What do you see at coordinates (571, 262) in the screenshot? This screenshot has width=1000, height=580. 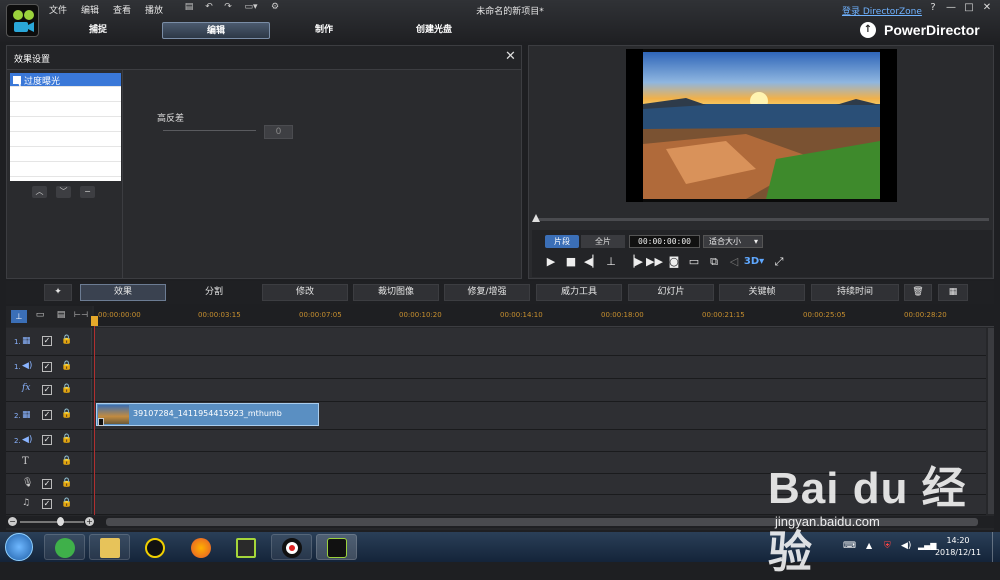 I see `stop-icon: ■` at bounding box center [571, 262].